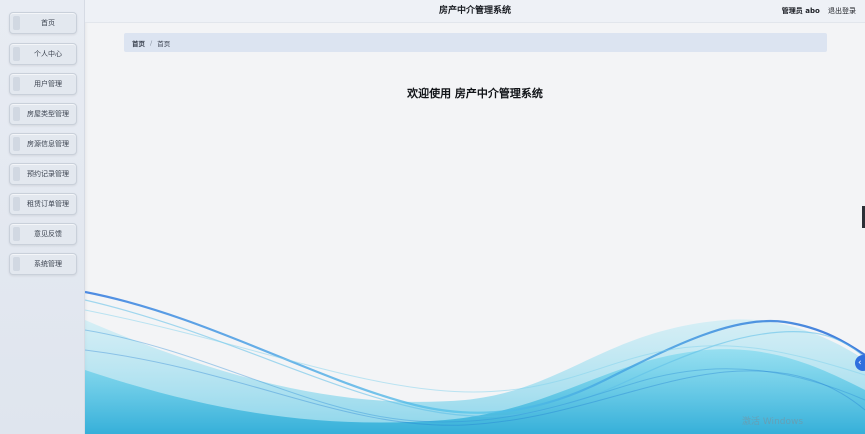 The height and width of the screenshot is (434, 865). Describe the element at coordinates (475, 93) in the screenshot. I see `welcome-heading: 欢迎使用 房产中介管理系统` at that location.